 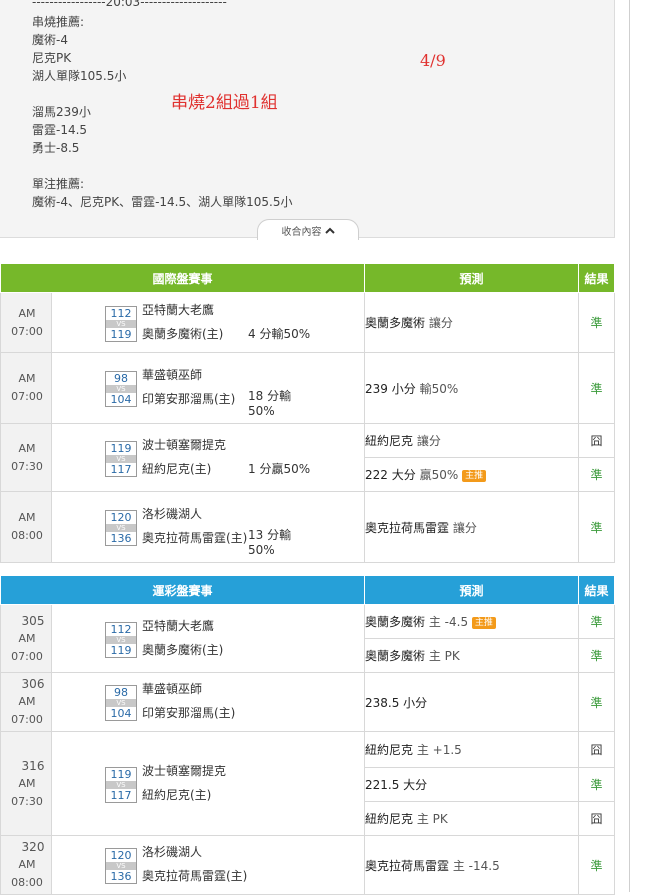 I want to click on featured-badge: 主推, so click(x=483, y=623).